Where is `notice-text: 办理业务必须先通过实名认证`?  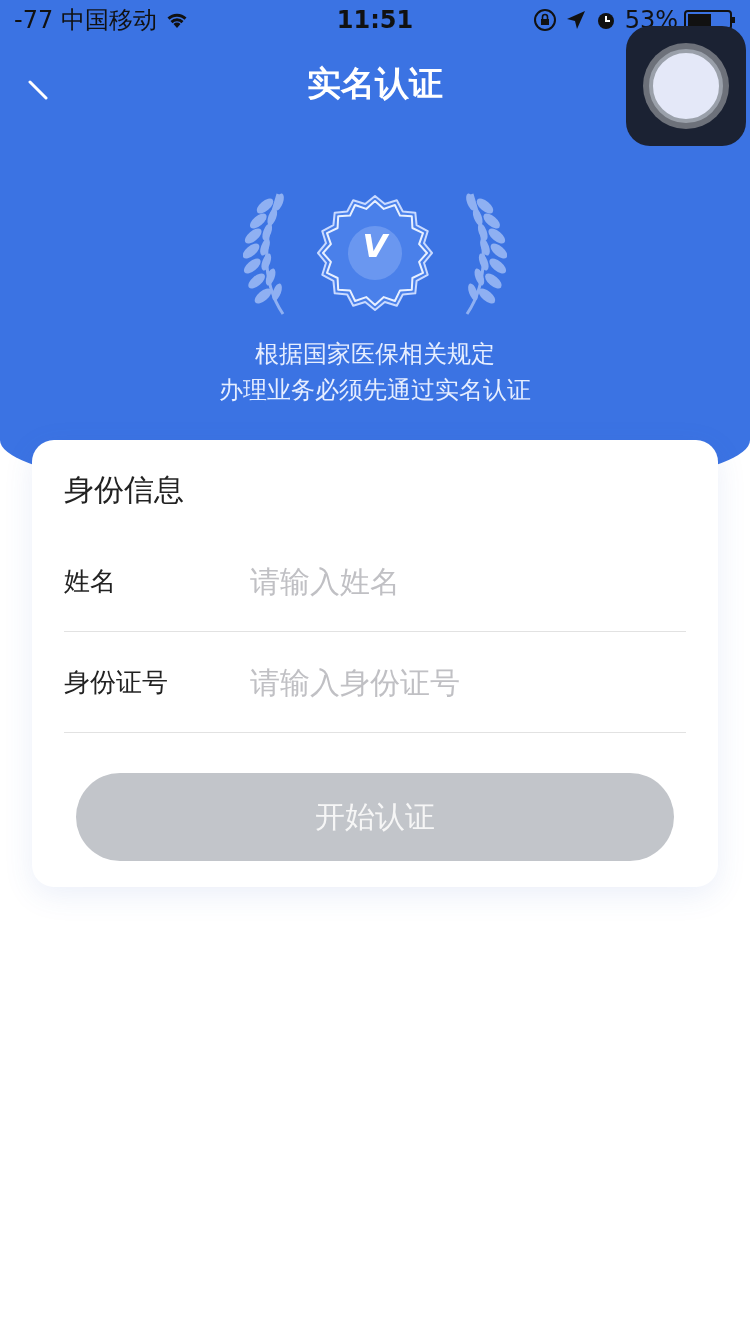 notice-text: 办理业务必须先通过实名认证 is located at coordinates (375, 390).